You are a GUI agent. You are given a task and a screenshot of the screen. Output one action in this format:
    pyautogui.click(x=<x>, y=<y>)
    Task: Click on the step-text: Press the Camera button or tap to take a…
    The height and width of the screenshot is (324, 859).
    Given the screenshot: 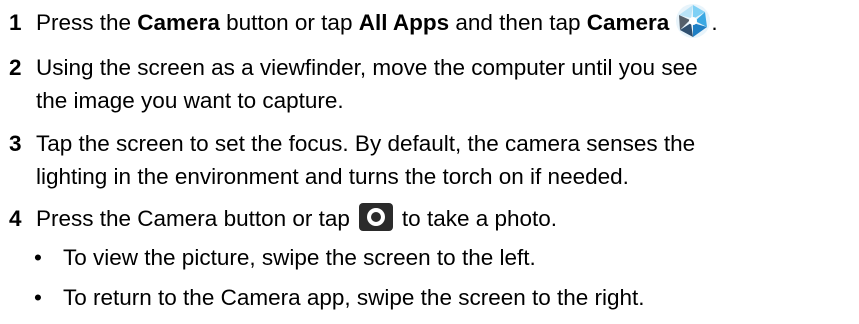 What is the action you would take?
    pyautogui.click(x=445, y=218)
    